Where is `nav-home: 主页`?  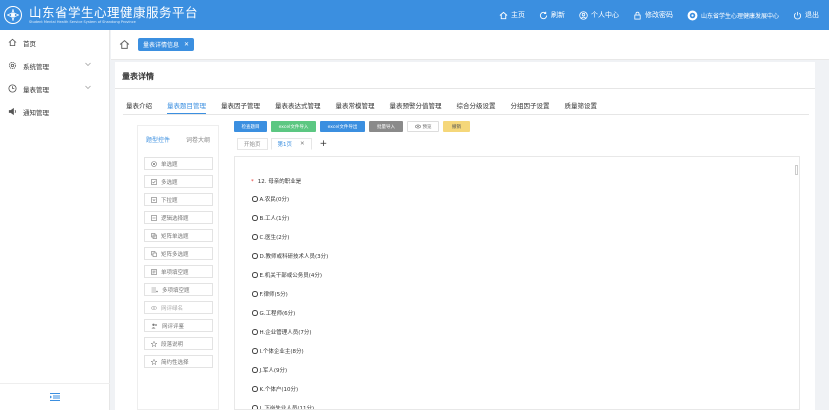
nav-home: 主页 is located at coordinates (512, 15).